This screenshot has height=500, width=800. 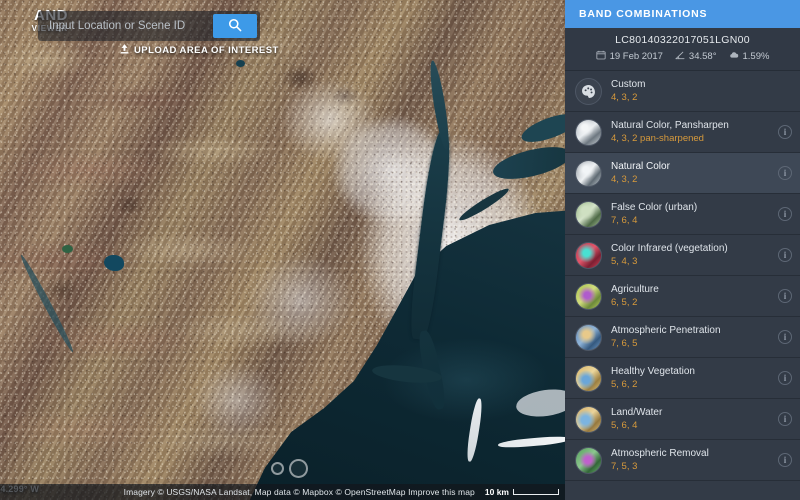 What do you see at coordinates (694, 296) in the screenshot?
I see `band-text: Agriculture 6, 5, 2` at bounding box center [694, 296].